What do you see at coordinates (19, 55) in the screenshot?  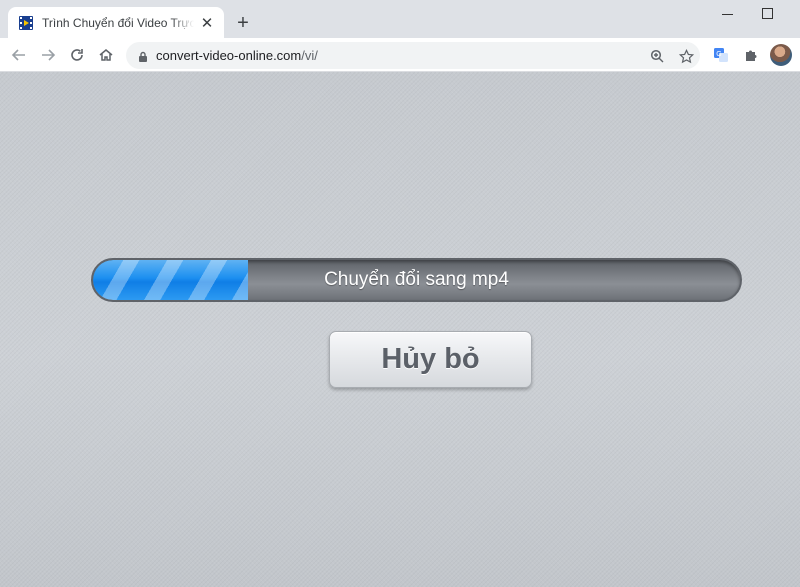 I see `arrow-left-icon` at bounding box center [19, 55].